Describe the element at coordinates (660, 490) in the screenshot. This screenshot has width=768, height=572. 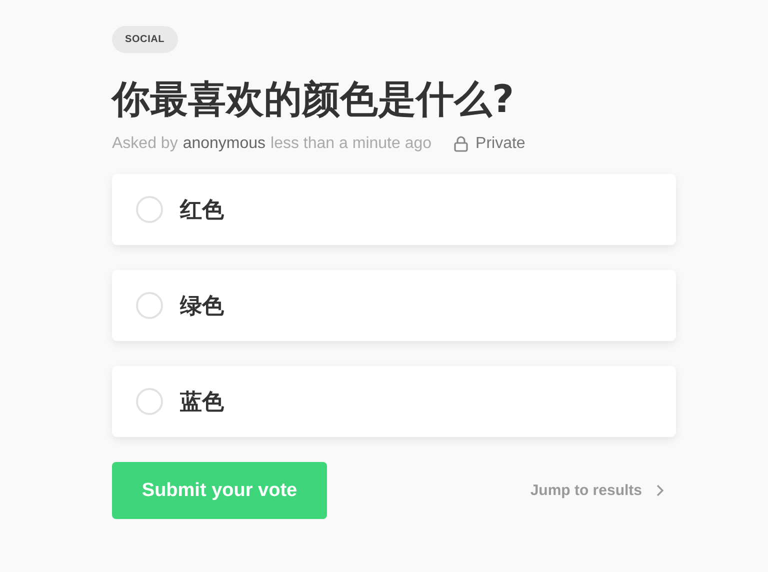
I see `chevron-right-icon` at that location.